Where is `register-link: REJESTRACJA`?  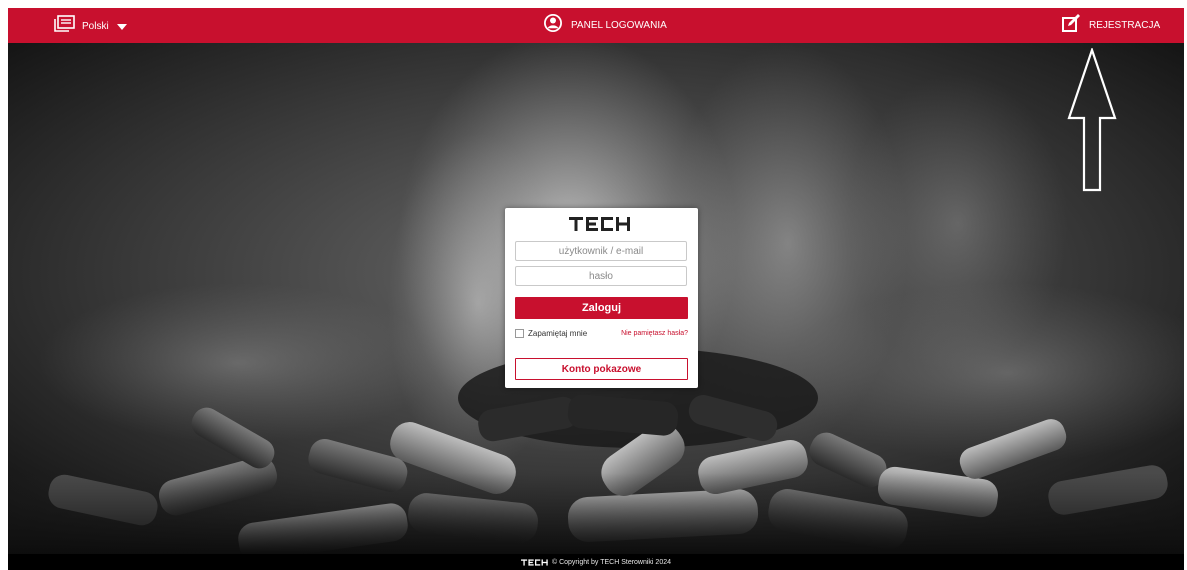
register-link: REJESTRACJA is located at coordinates (1110, 25).